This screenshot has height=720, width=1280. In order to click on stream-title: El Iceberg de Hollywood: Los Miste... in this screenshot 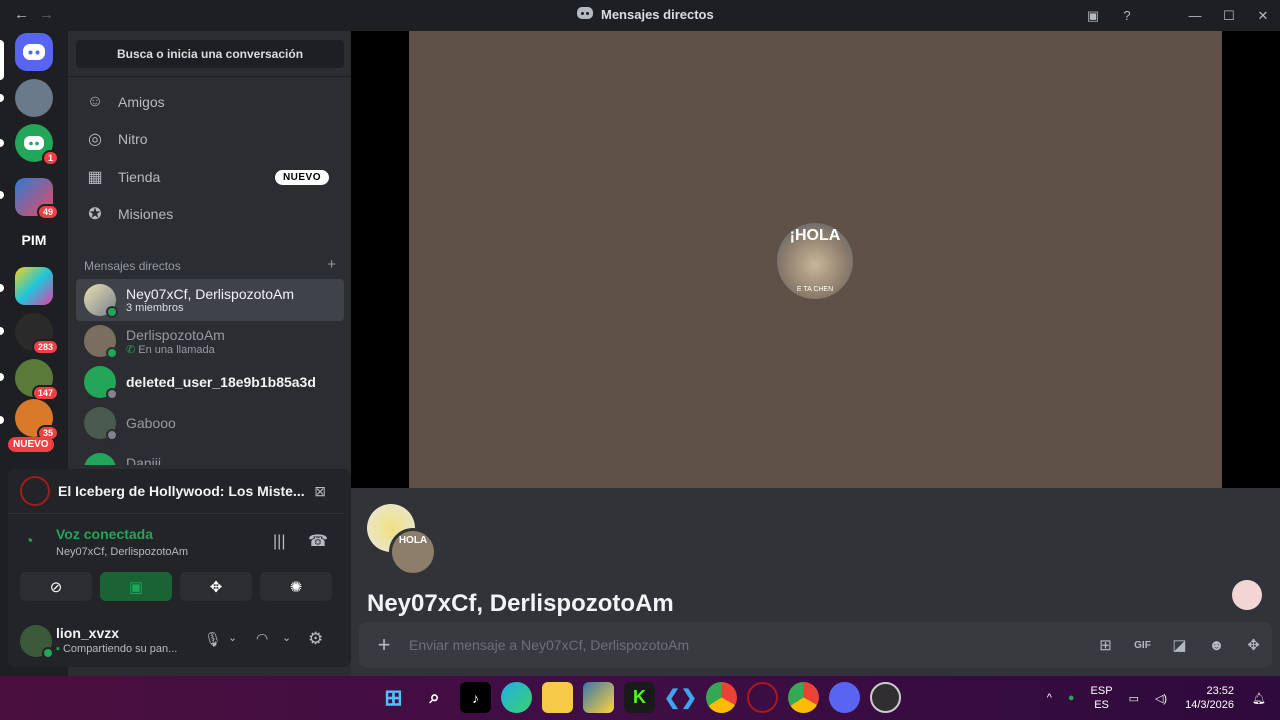, I will do `click(181, 491)`.